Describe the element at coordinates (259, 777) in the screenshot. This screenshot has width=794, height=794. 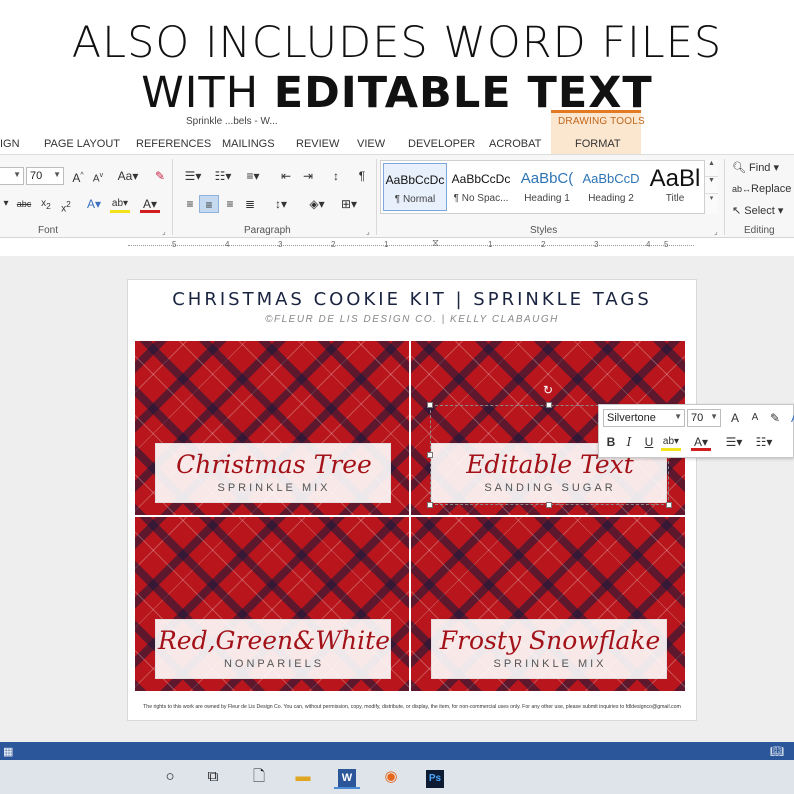
I see `document-icon: 🗋` at that location.